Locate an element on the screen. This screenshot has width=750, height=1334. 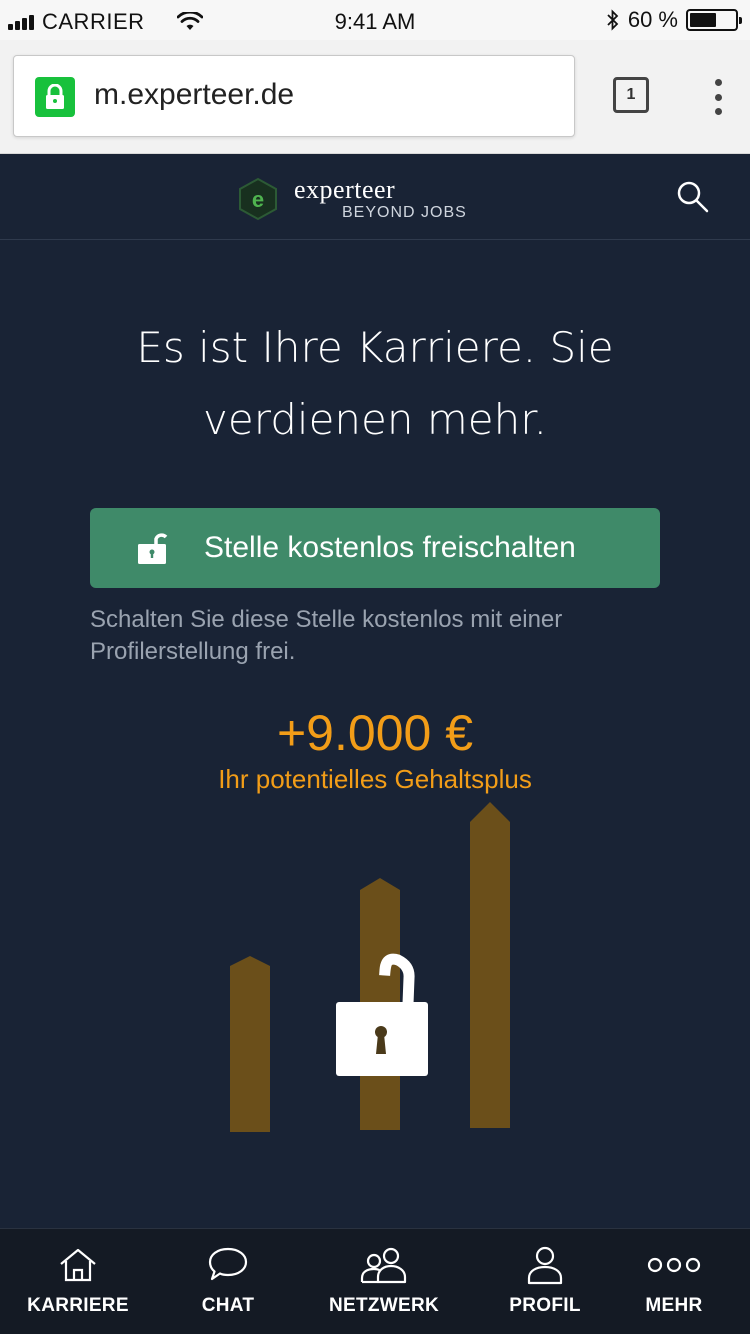
nav-item-netzwerk: NETZWERK is located at coordinates (384, 1281).